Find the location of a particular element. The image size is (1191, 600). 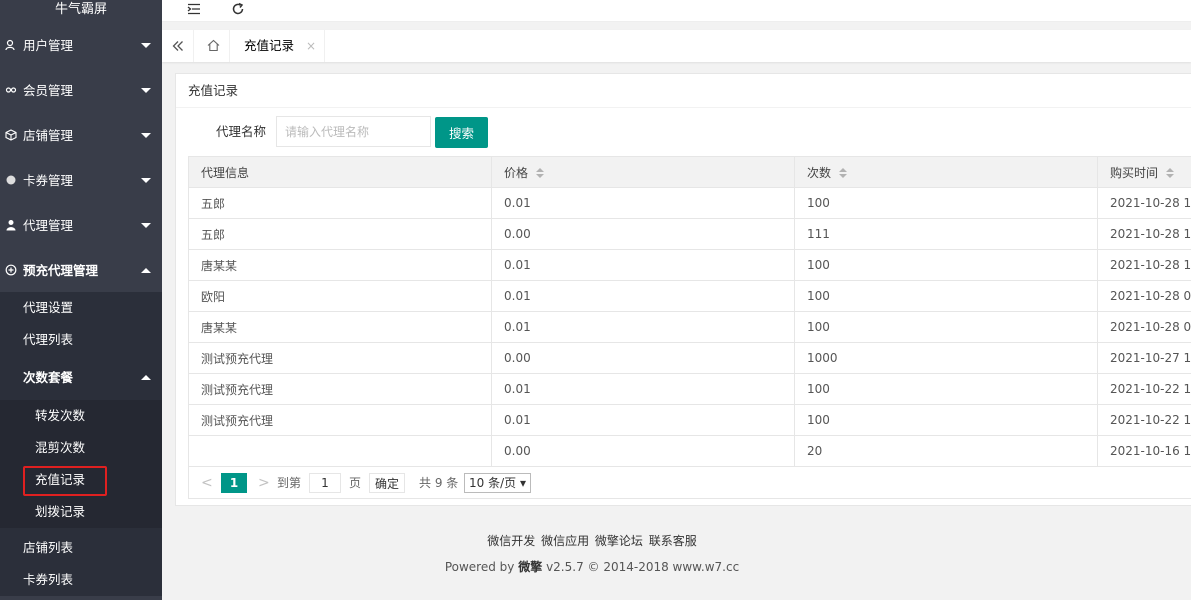

col-count: 次数 is located at coordinates (946, 172).